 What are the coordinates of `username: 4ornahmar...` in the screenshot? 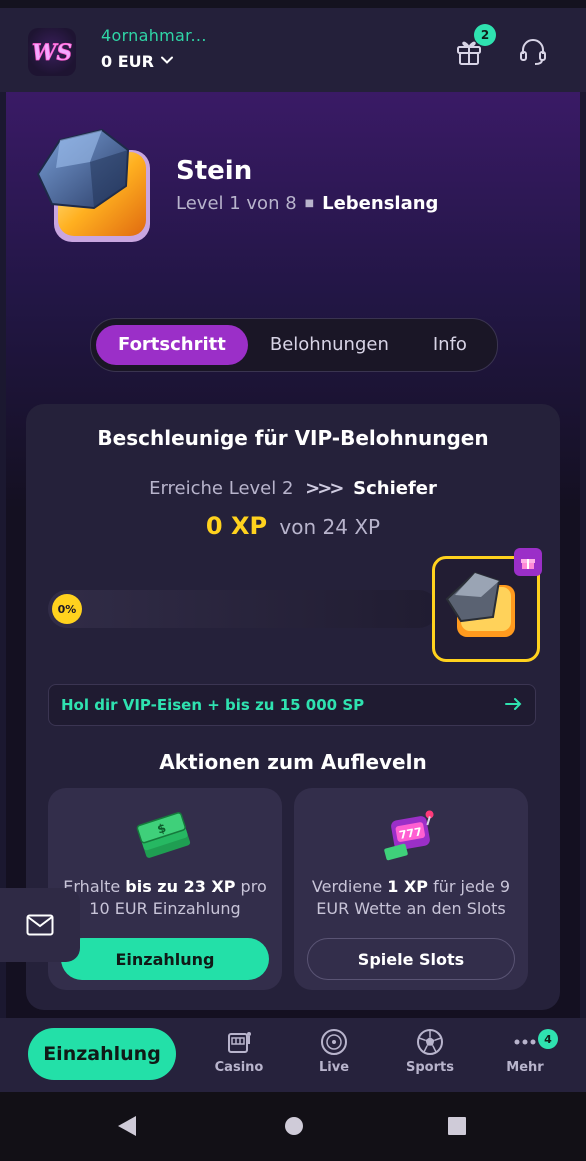 It's located at (154, 35).